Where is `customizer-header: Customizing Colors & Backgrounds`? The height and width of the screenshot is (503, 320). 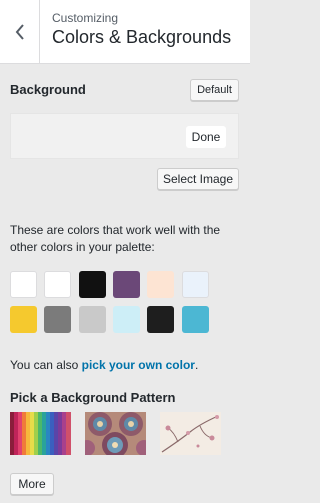 customizer-header: Customizing Colors & Backgrounds is located at coordinates (125, 32).